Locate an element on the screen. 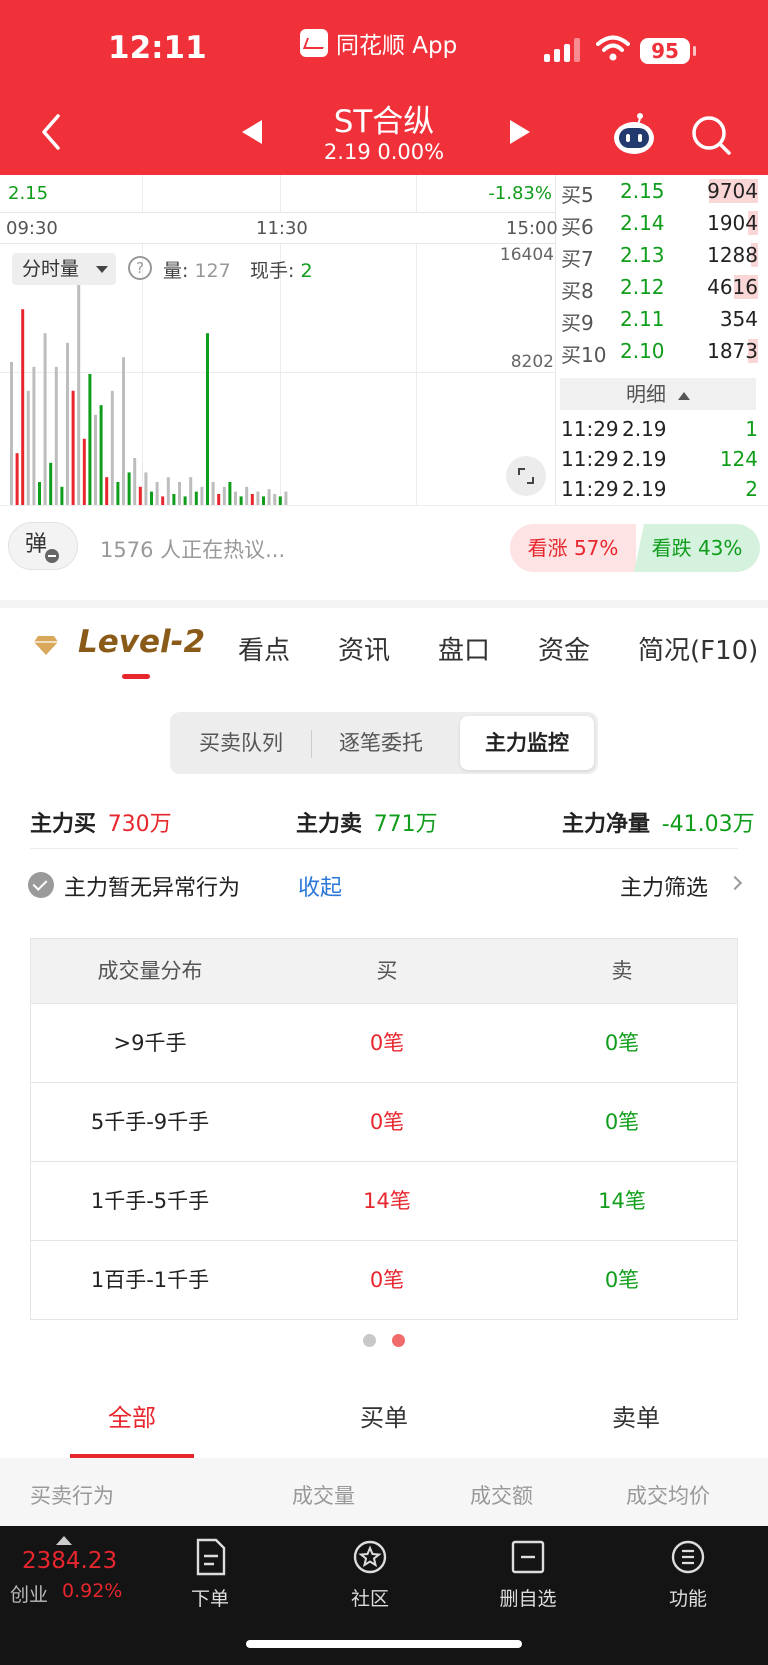  minus-square-icon is located at coordinates (528, 1557).